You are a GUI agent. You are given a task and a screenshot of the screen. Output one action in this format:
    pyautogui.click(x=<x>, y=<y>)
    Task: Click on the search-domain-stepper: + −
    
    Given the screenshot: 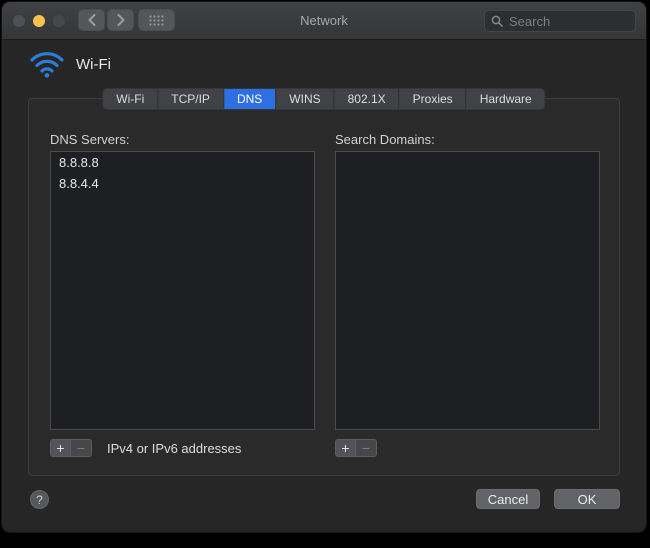 What is the action you would take?
    pyautogui.click(x=356, y=448)
    